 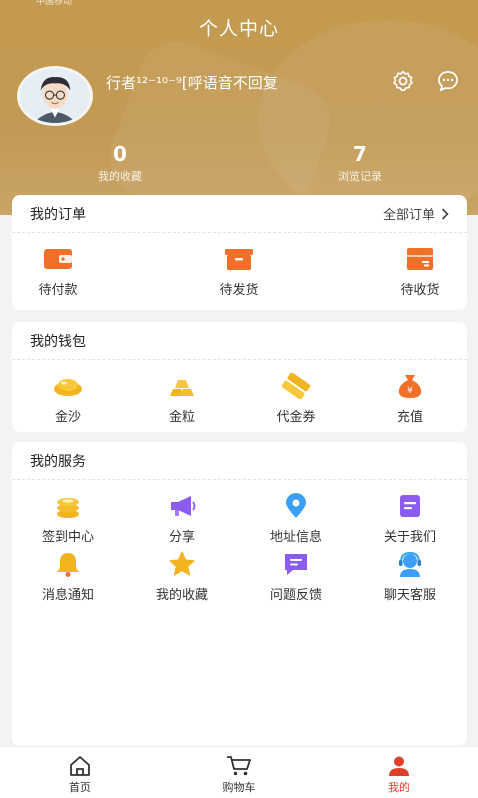 What do you see at coordinates (296, 506) in the screenshot?
I see `location-icon` at bounding box center [296, 506].